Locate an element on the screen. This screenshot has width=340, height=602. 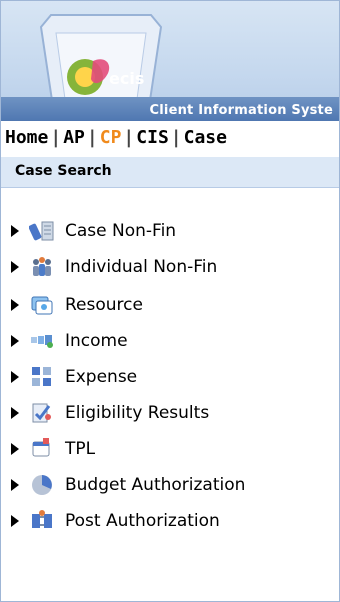
menu-item-label: Budget Authorization is located at coordinates (155, 485).